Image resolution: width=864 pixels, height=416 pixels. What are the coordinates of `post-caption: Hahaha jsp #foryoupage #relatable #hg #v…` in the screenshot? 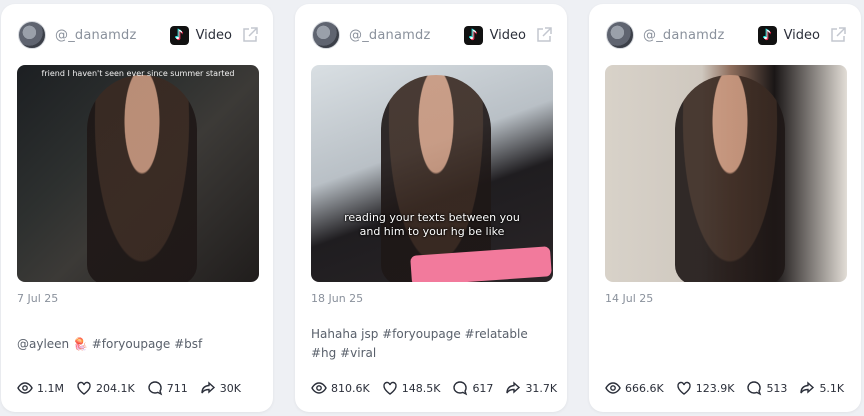 It's located at (419, 343).